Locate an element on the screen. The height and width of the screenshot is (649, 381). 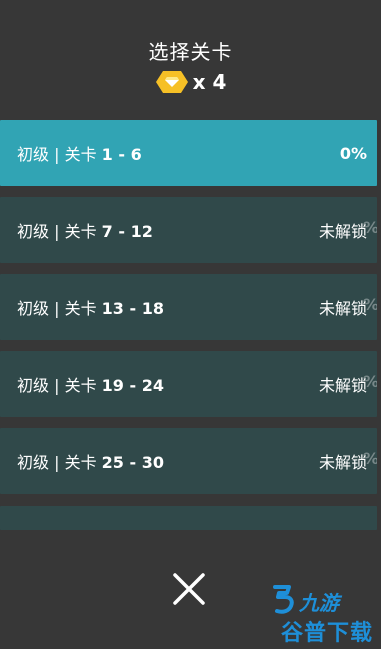
level-progress: 0% is located at coordinates (353, 153).